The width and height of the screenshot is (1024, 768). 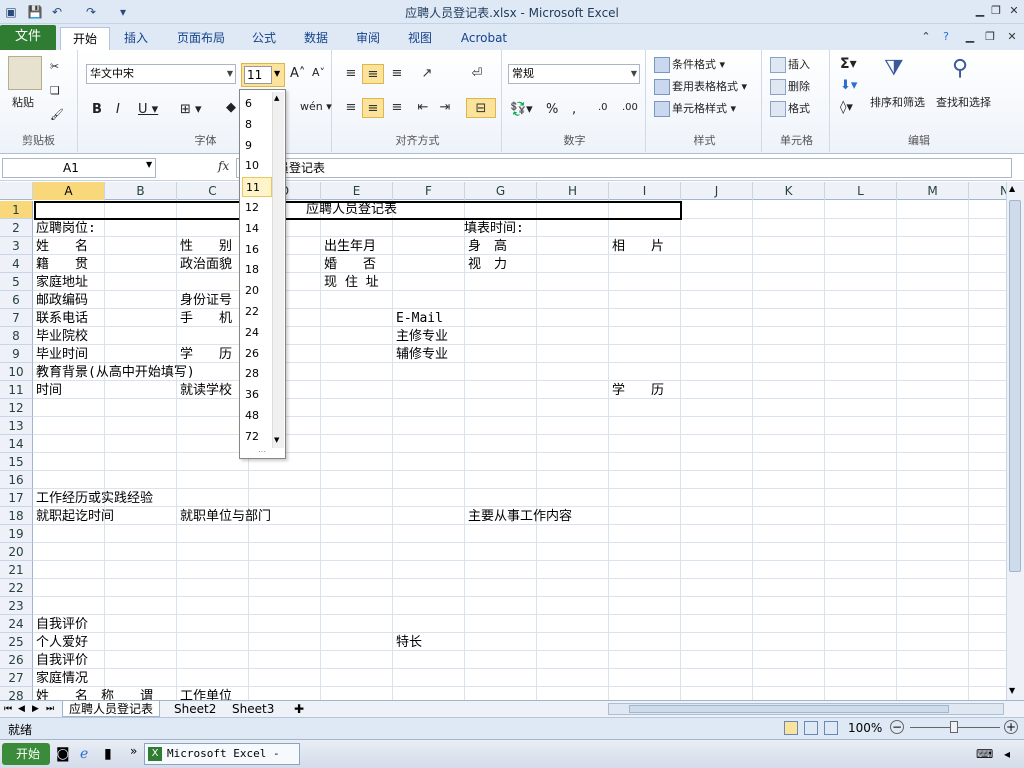 I want to click on column-header: E, so click(x=357, y=191).